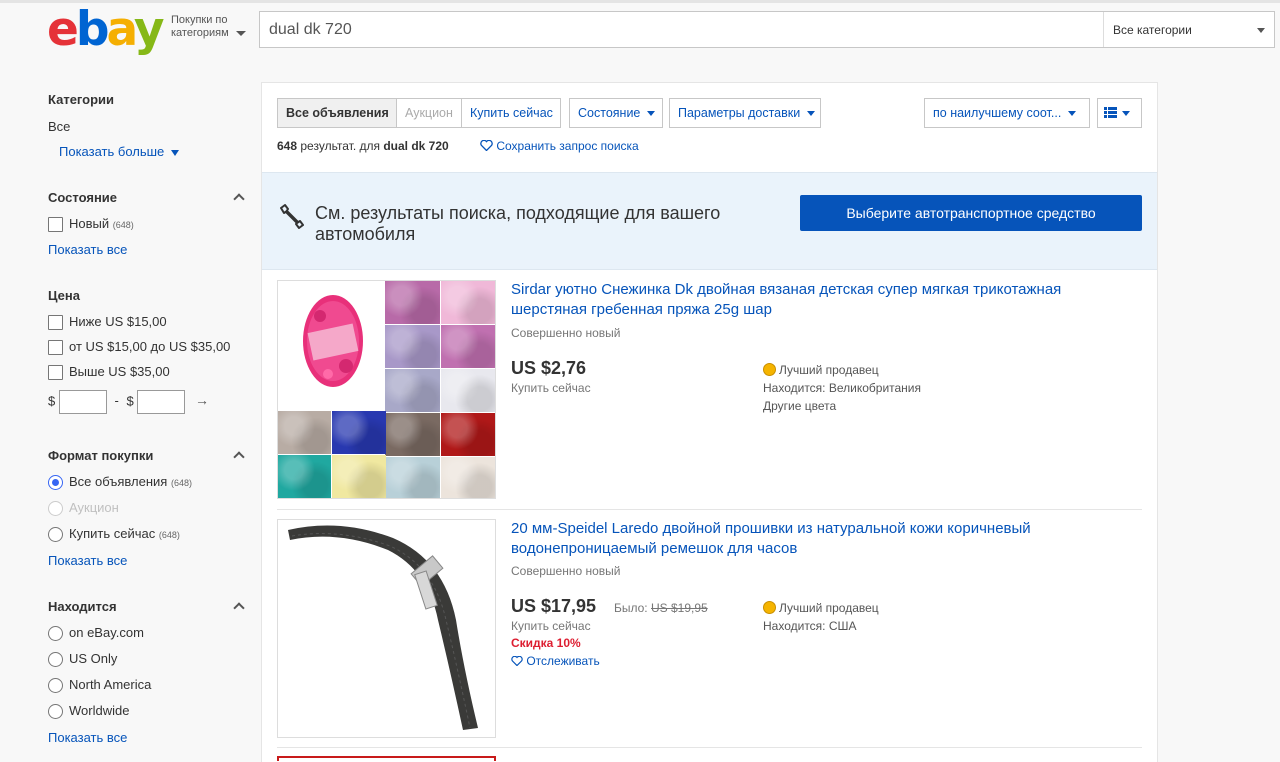 The width and height of the screenshot is (1280, 762). Describe the element at coordinates (83, 197) in the screenshot. I see `condition-heading: Состояние` at that location.